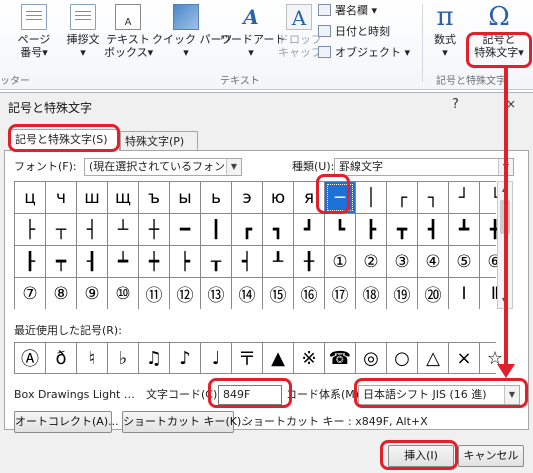 This screenshot has width=533, height=473. I want to click on page-number-button: ページ 番号▾, so click(34, 31).